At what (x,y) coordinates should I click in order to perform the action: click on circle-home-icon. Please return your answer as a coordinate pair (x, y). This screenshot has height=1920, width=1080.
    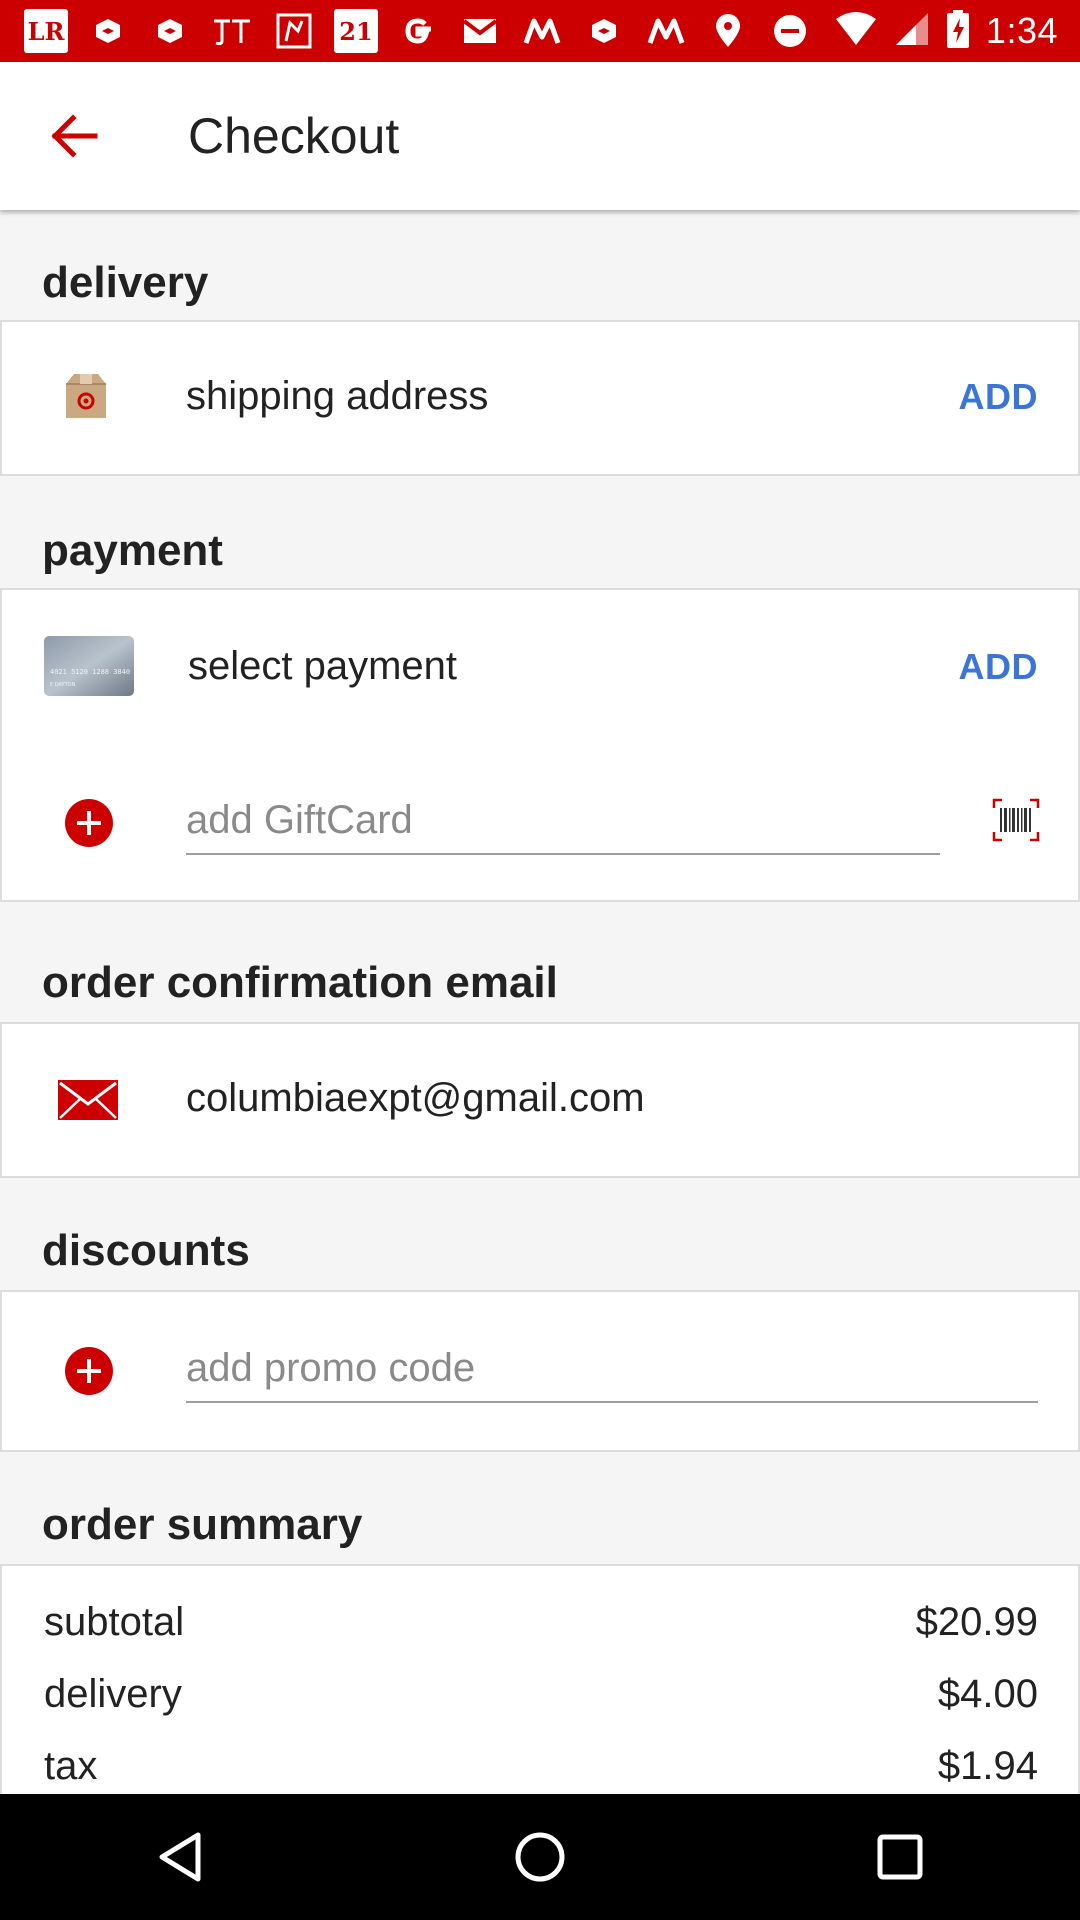
    Looking at the image, I should click on (540, 1857).